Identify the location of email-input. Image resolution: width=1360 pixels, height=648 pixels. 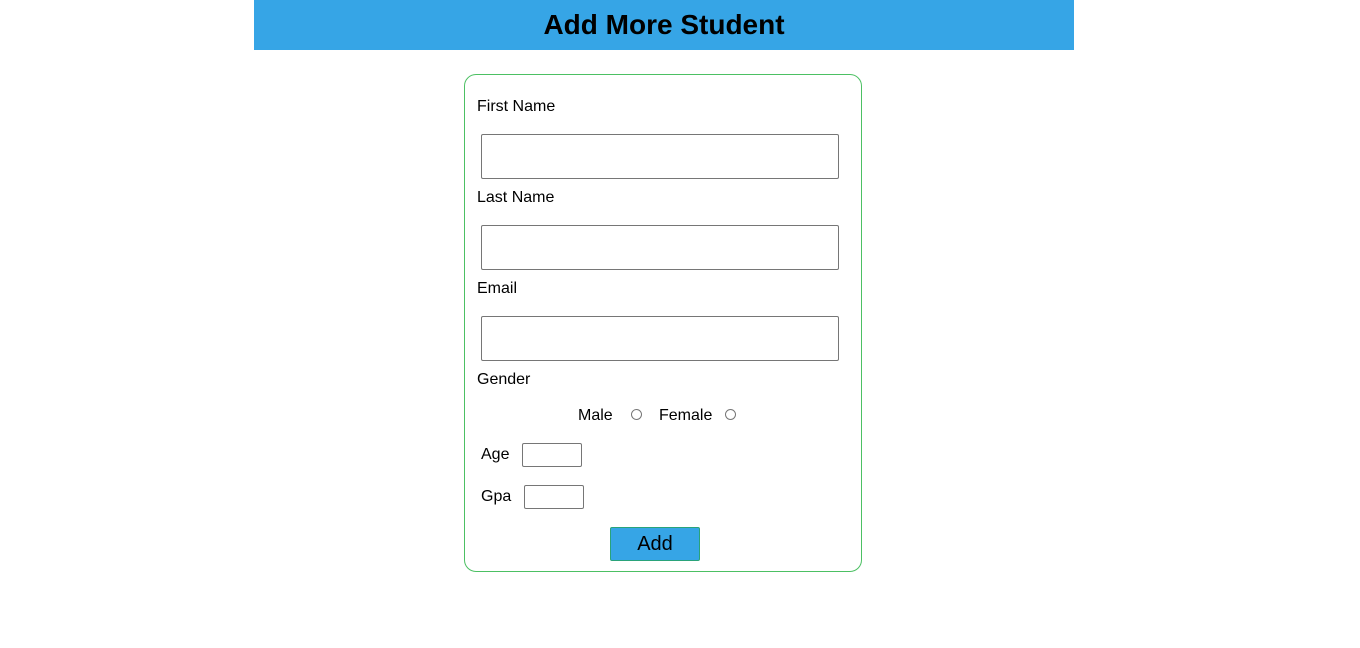
(660, 338).